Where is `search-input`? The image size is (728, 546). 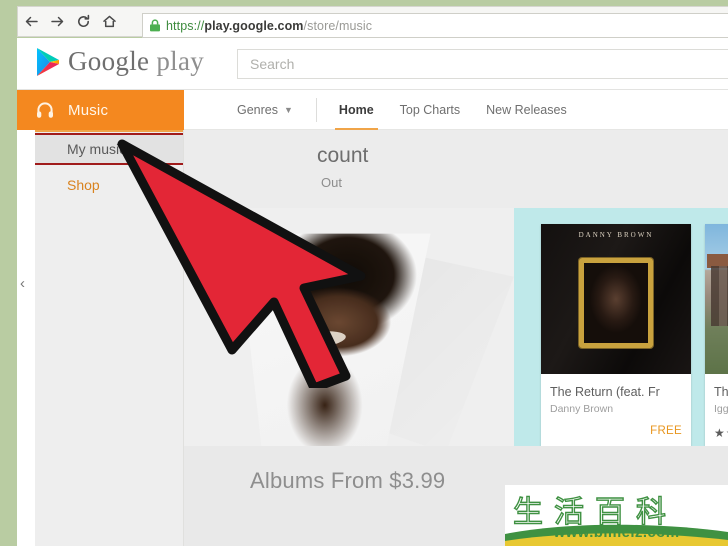
search-input is located at coordinates (483, 64).